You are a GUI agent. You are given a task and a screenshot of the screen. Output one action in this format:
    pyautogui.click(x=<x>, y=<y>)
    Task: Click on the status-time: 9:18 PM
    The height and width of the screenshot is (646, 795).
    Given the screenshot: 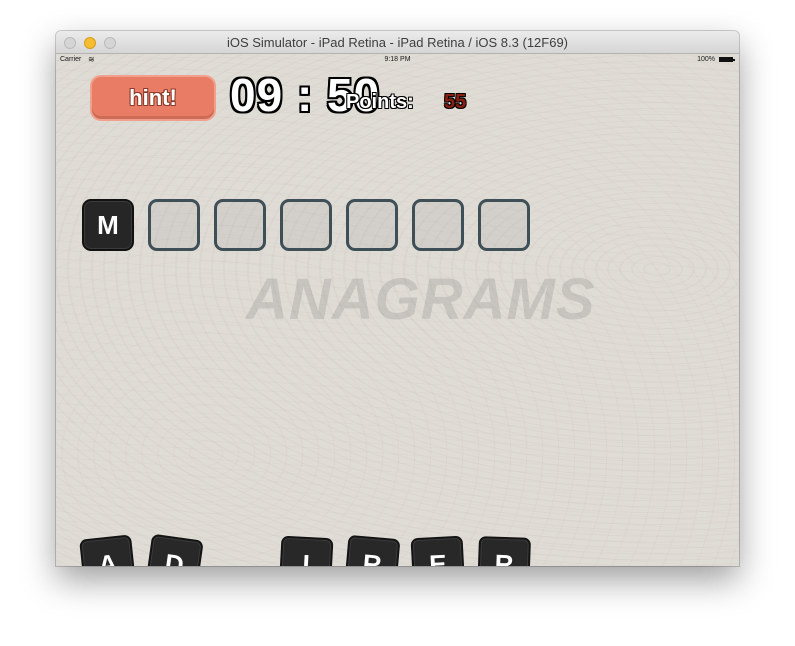 What is the action you would take?
    pyautogui.click(x=397, y=59)
    